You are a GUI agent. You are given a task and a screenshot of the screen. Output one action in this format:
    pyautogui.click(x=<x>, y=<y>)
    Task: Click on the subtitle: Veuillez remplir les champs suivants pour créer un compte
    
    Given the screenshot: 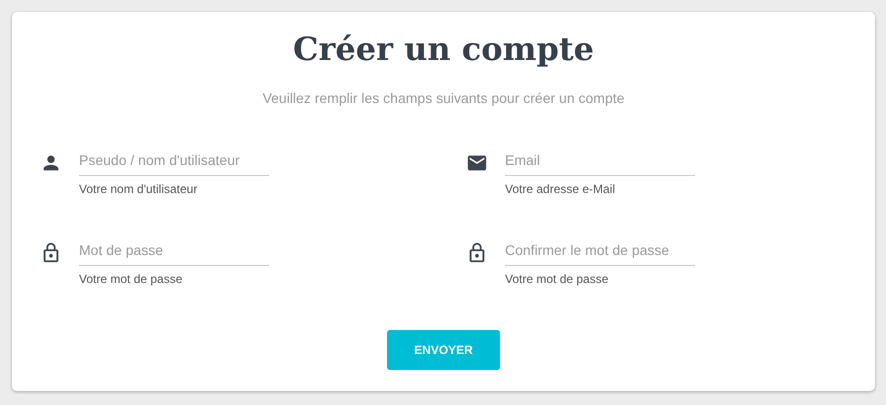 What is the action you would take?
    pyautogui.click(x=443, y=98)
    